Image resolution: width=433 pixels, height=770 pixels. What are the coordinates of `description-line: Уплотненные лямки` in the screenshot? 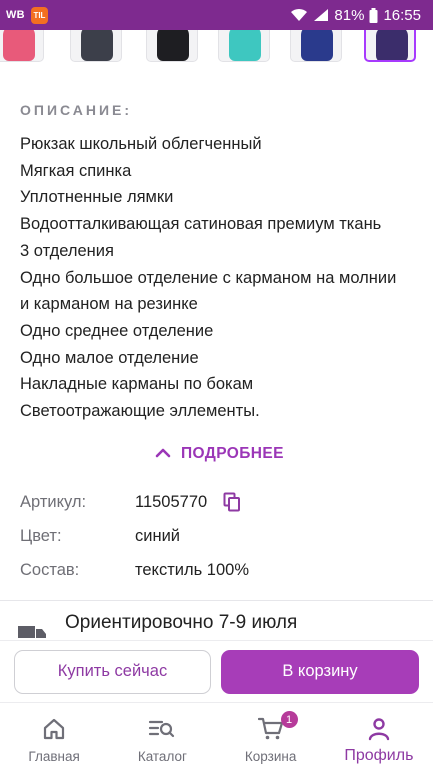 It's located at (97, 197).